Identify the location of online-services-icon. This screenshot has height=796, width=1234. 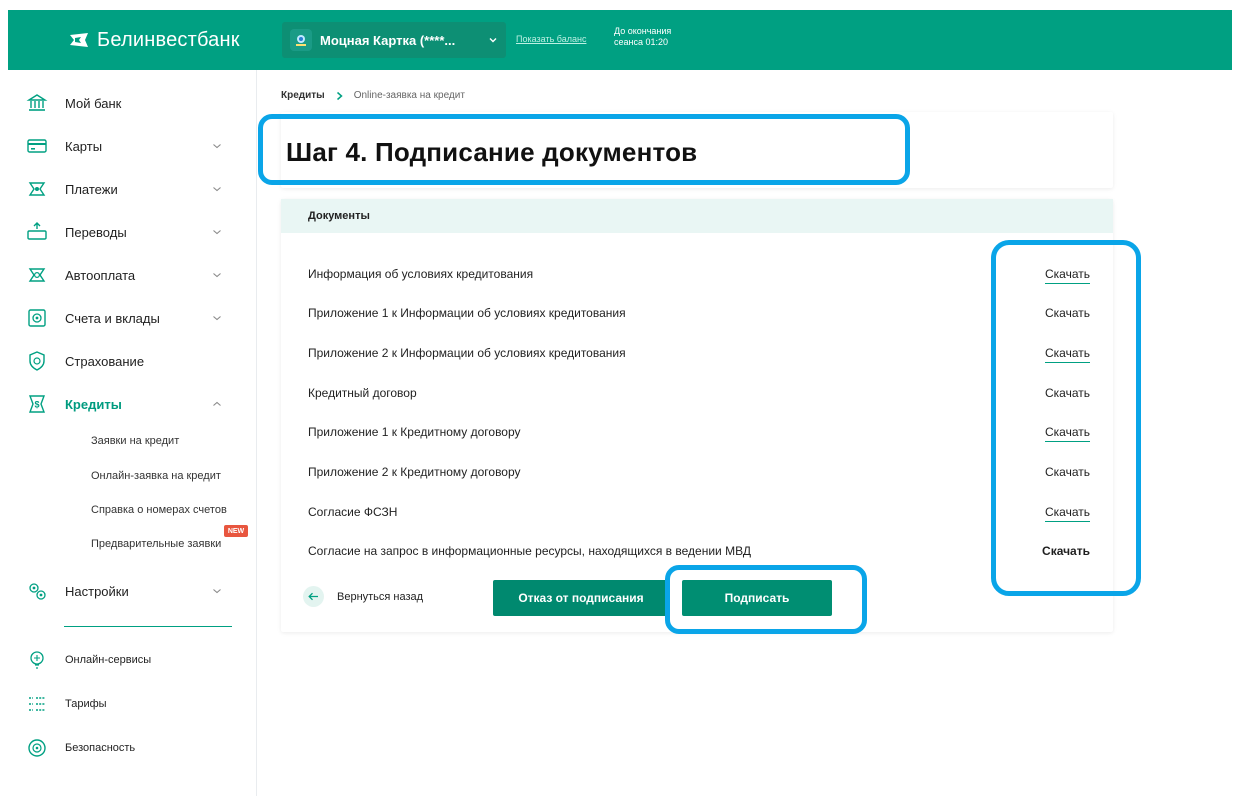
(37, 660).